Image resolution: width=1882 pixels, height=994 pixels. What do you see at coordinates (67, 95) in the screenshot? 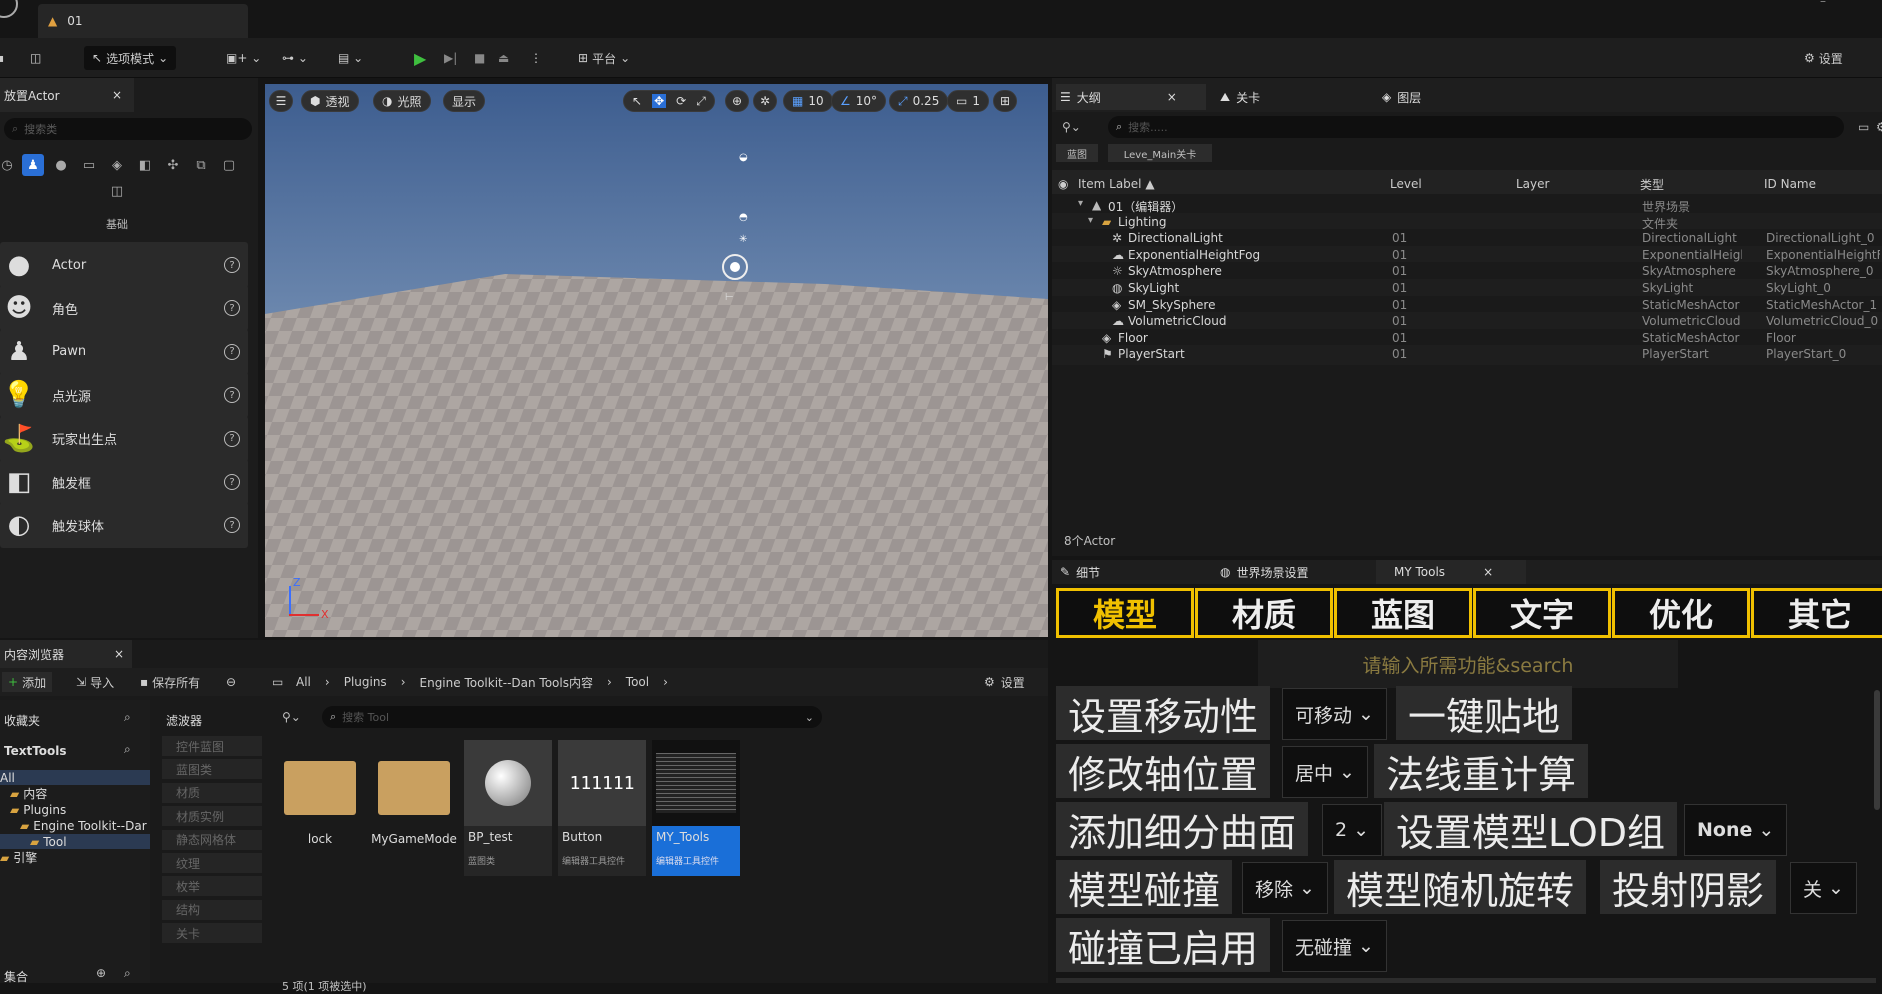
I see `place-actor-tab: 放置Actor ×` at bounding box center [67, 95].